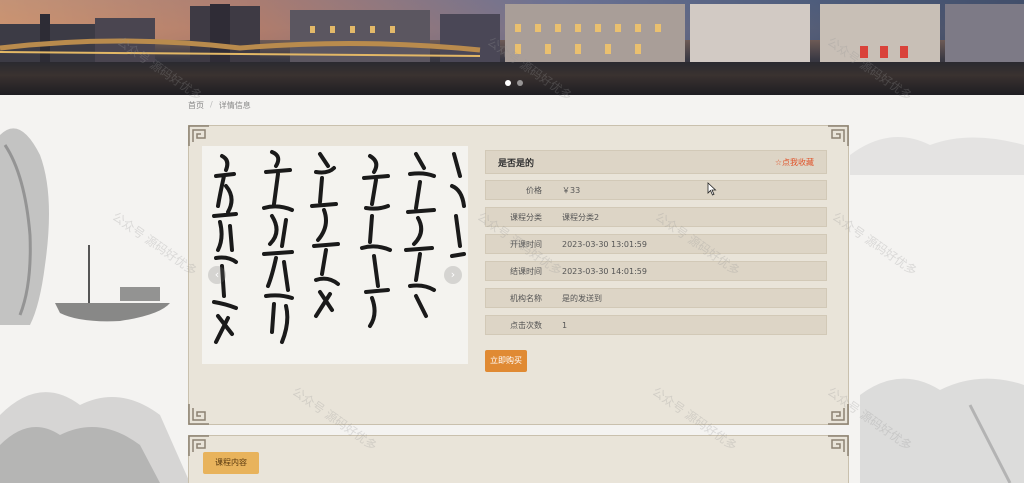 This screenshot has height=483, width=1024. Describe the element at coordinates (518, 459) in the screenshot. I see `course-content-panel: 课程内容` at that location.